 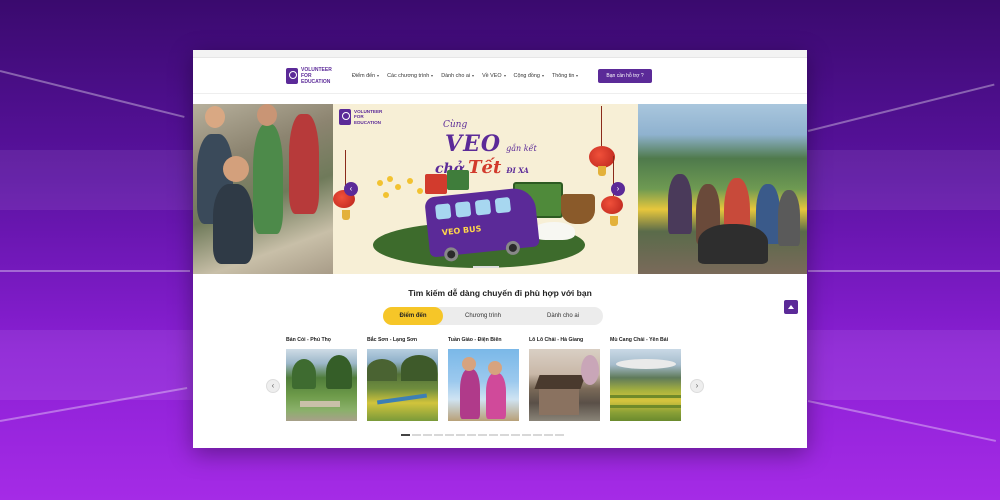 What do you see at coordinates (517, 170) in the screenshot?
I see `headline-line: ĐI XA` at bounding box center [517, 170].